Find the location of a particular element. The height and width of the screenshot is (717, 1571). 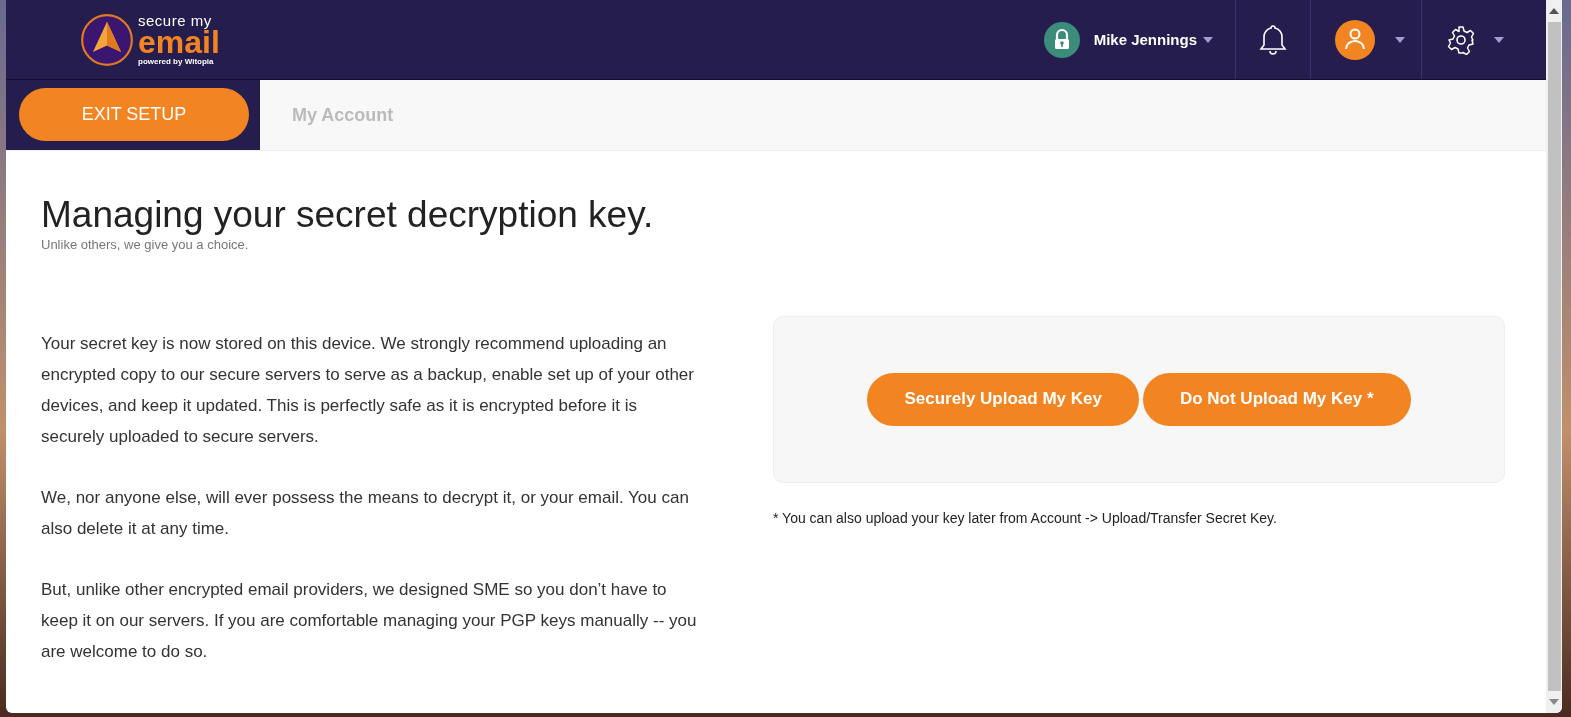

upload-choice-button: Securely Upload My Key is located at coordinates (1003, 399).